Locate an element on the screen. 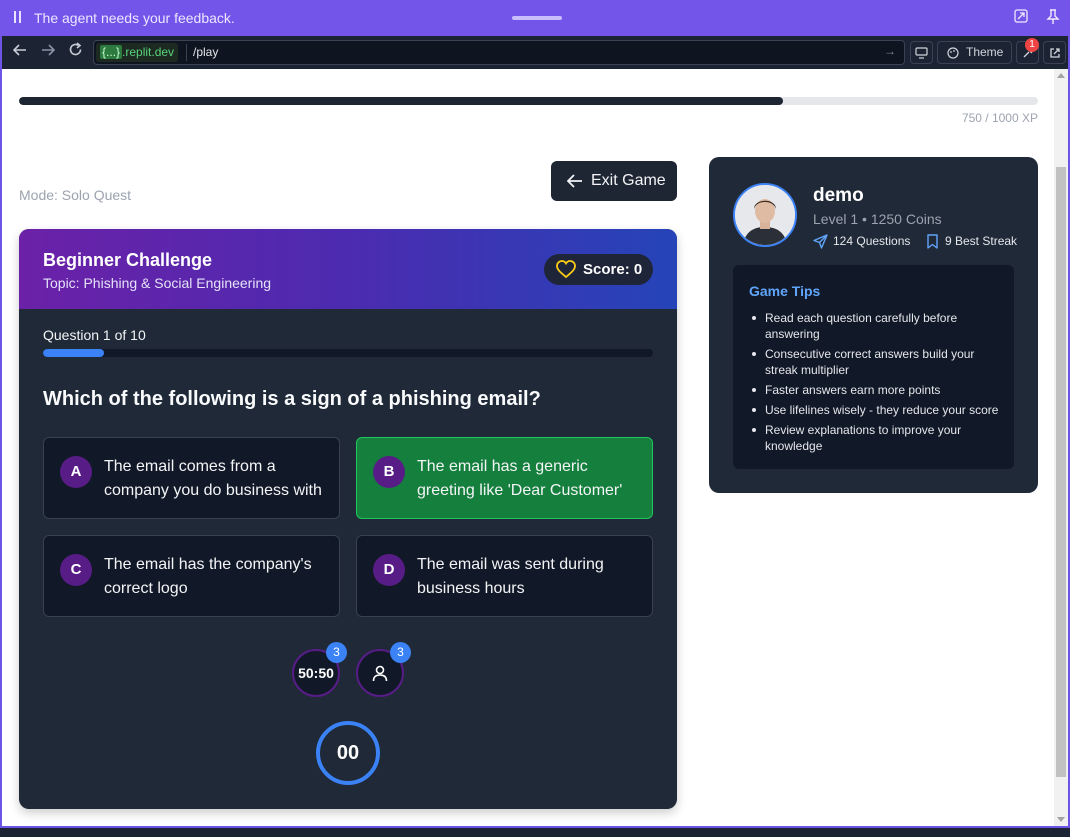 This screenshot has height=837, width=1070. notification-badge: 1 is located at coordinates (1032, 45).